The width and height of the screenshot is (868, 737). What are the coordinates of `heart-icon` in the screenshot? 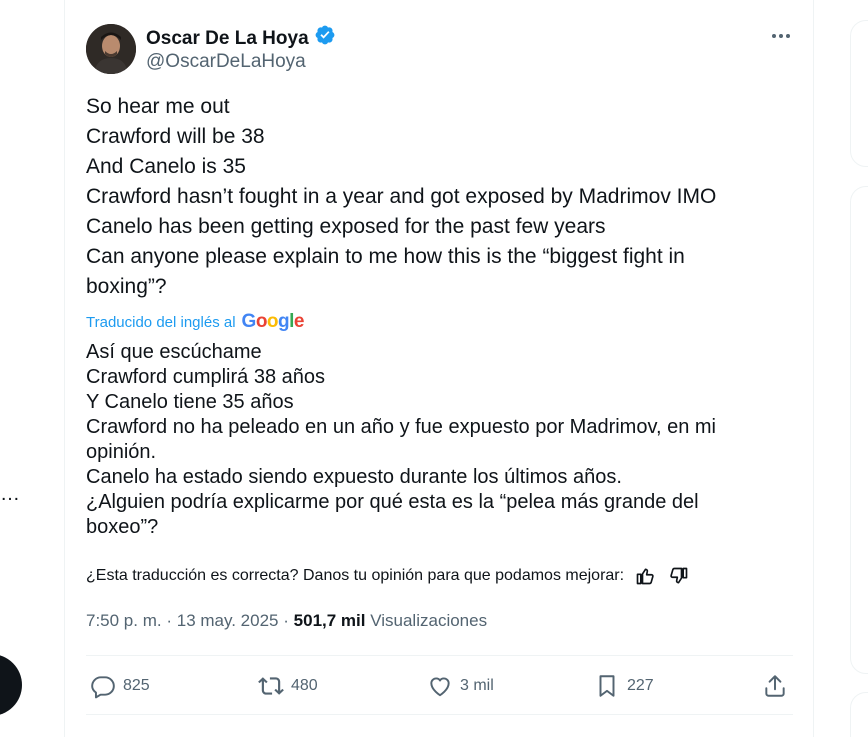 It's located at (440, 687).